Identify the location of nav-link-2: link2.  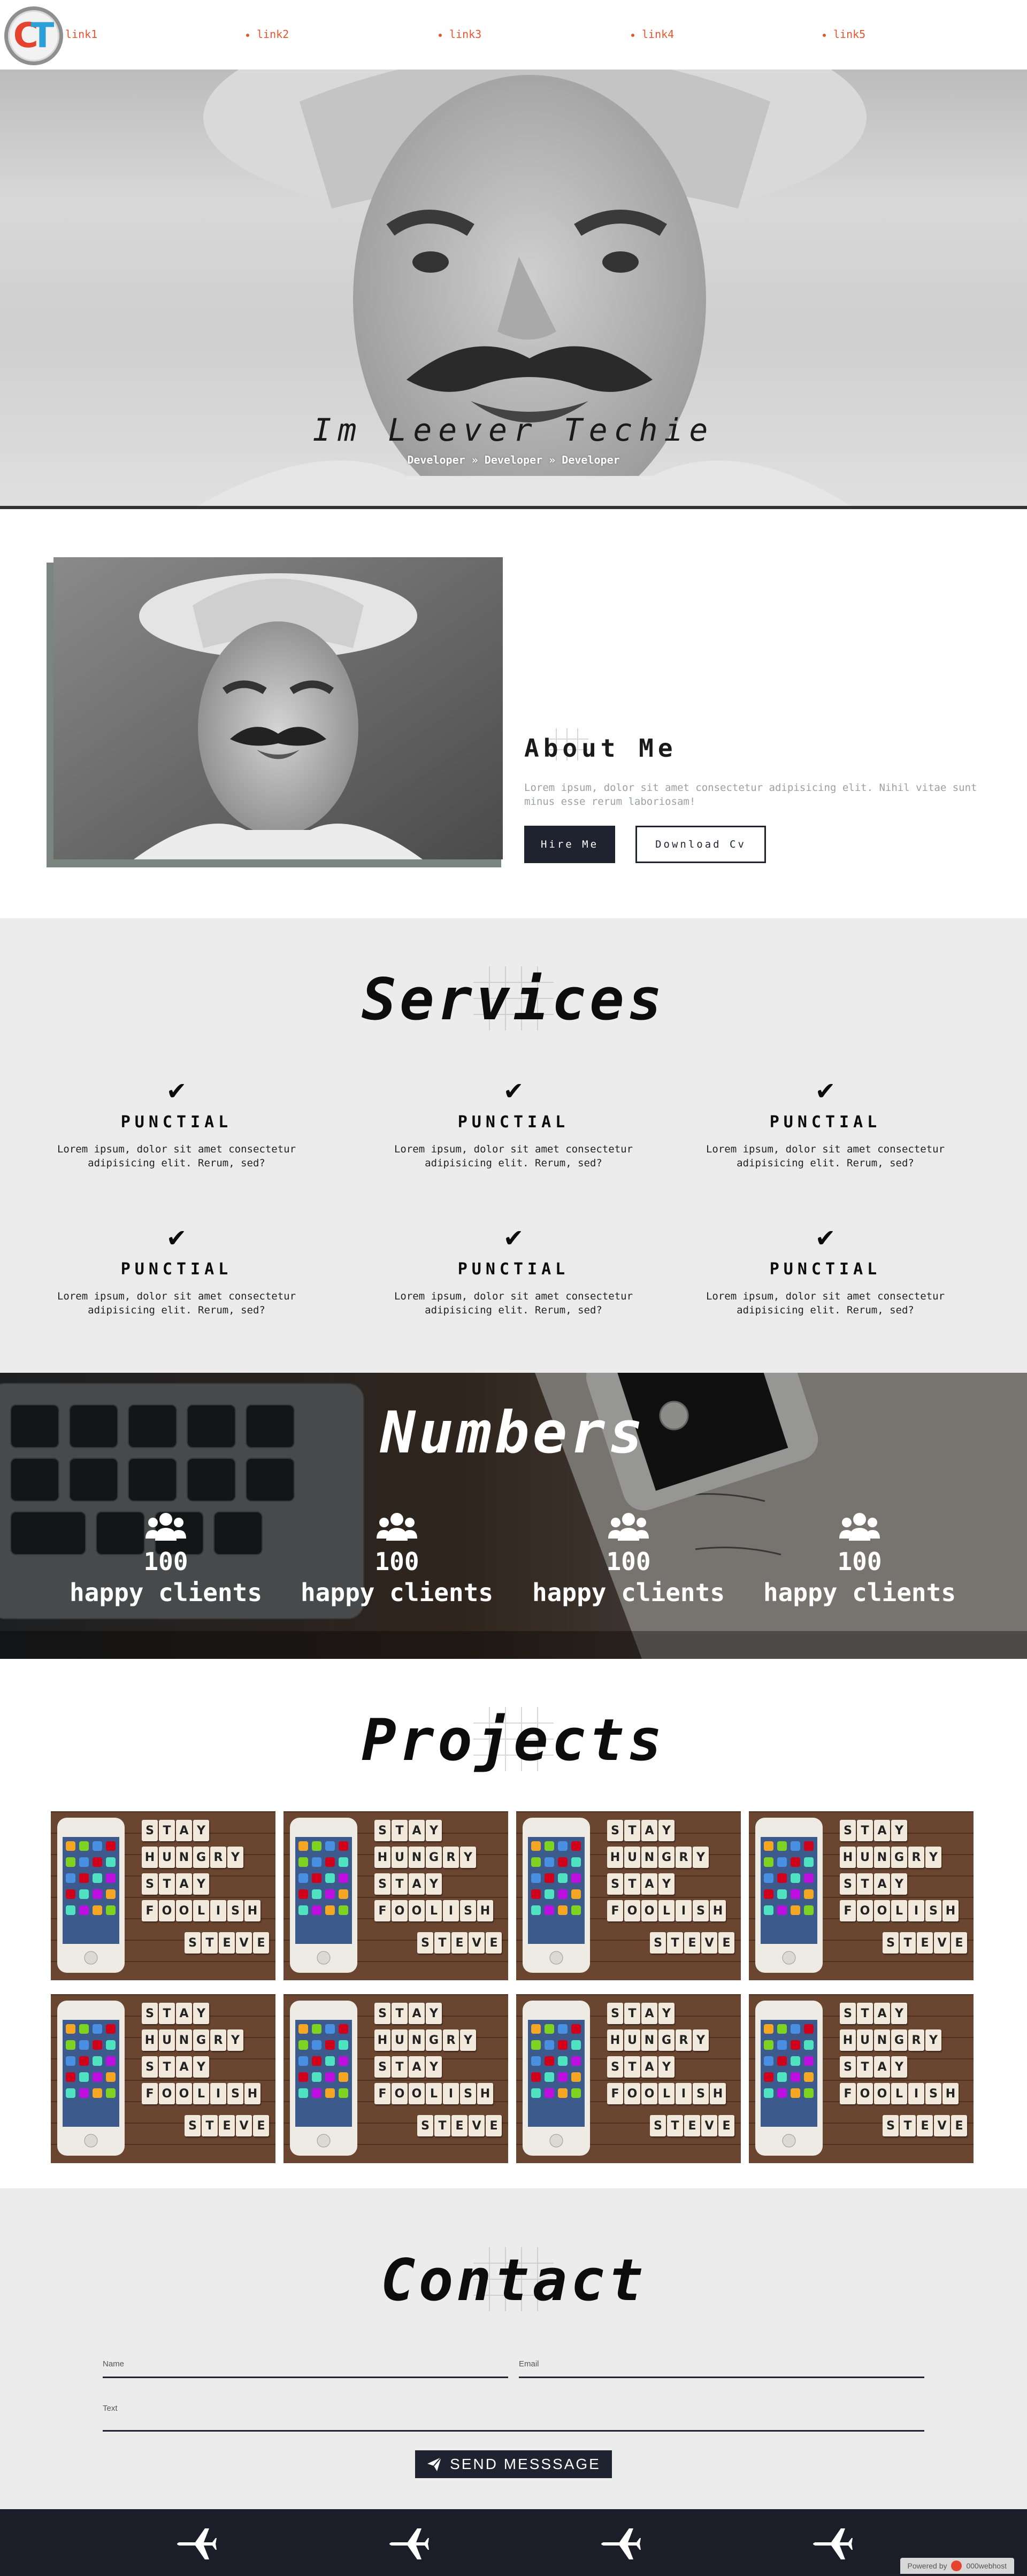
(267, 34).